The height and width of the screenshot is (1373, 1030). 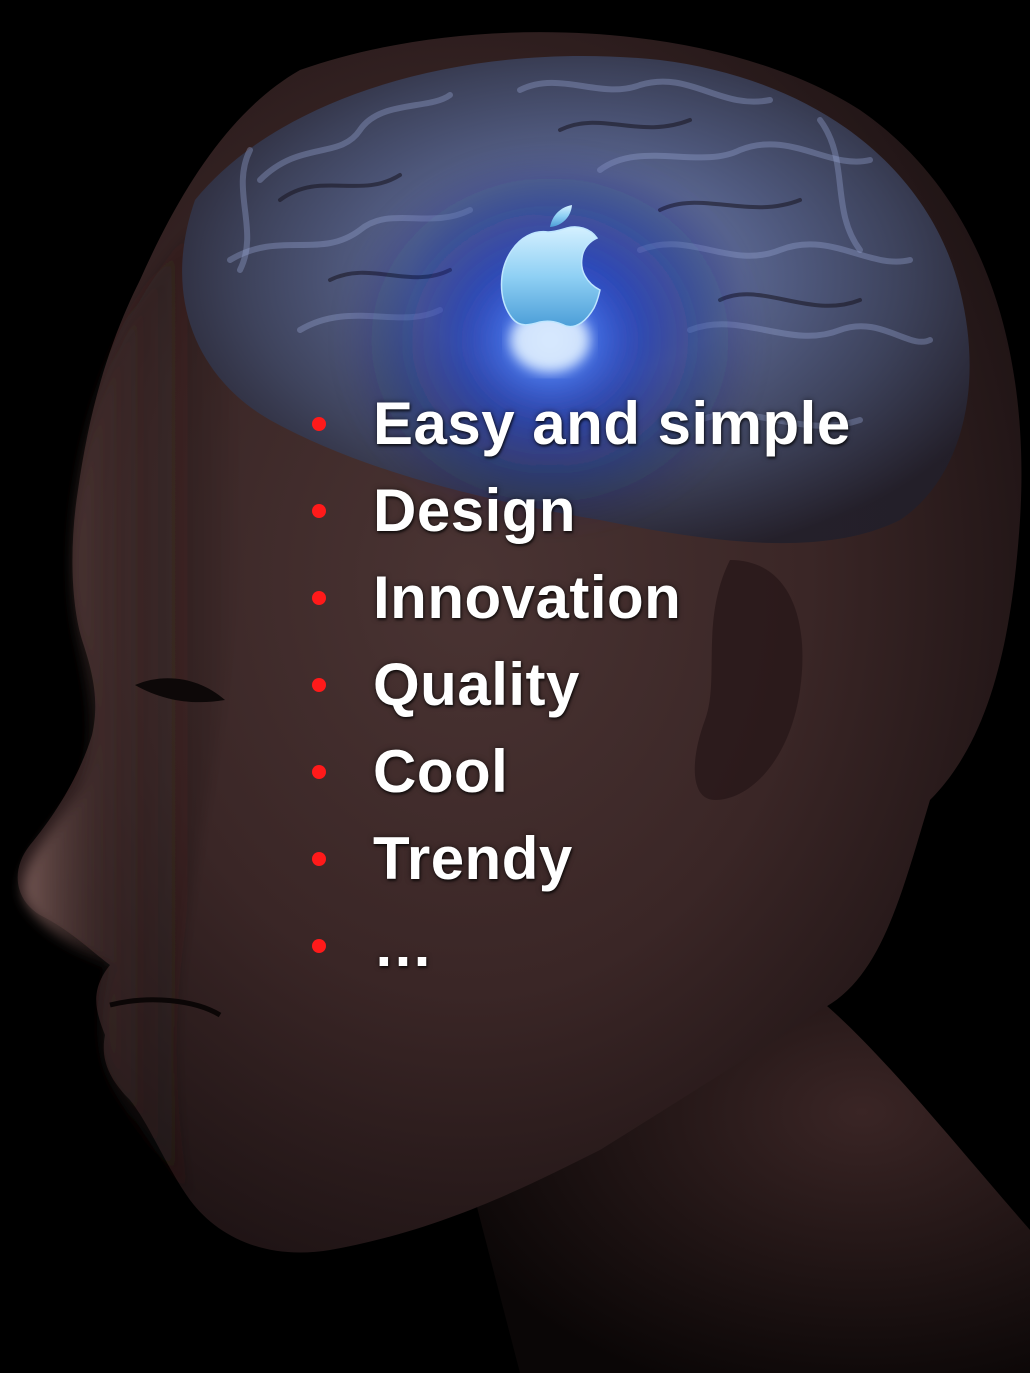 What do you see at coordinates (581, 858) in the screenshot?
I see `list-item: Trendy` at bounding box center [581, 858].